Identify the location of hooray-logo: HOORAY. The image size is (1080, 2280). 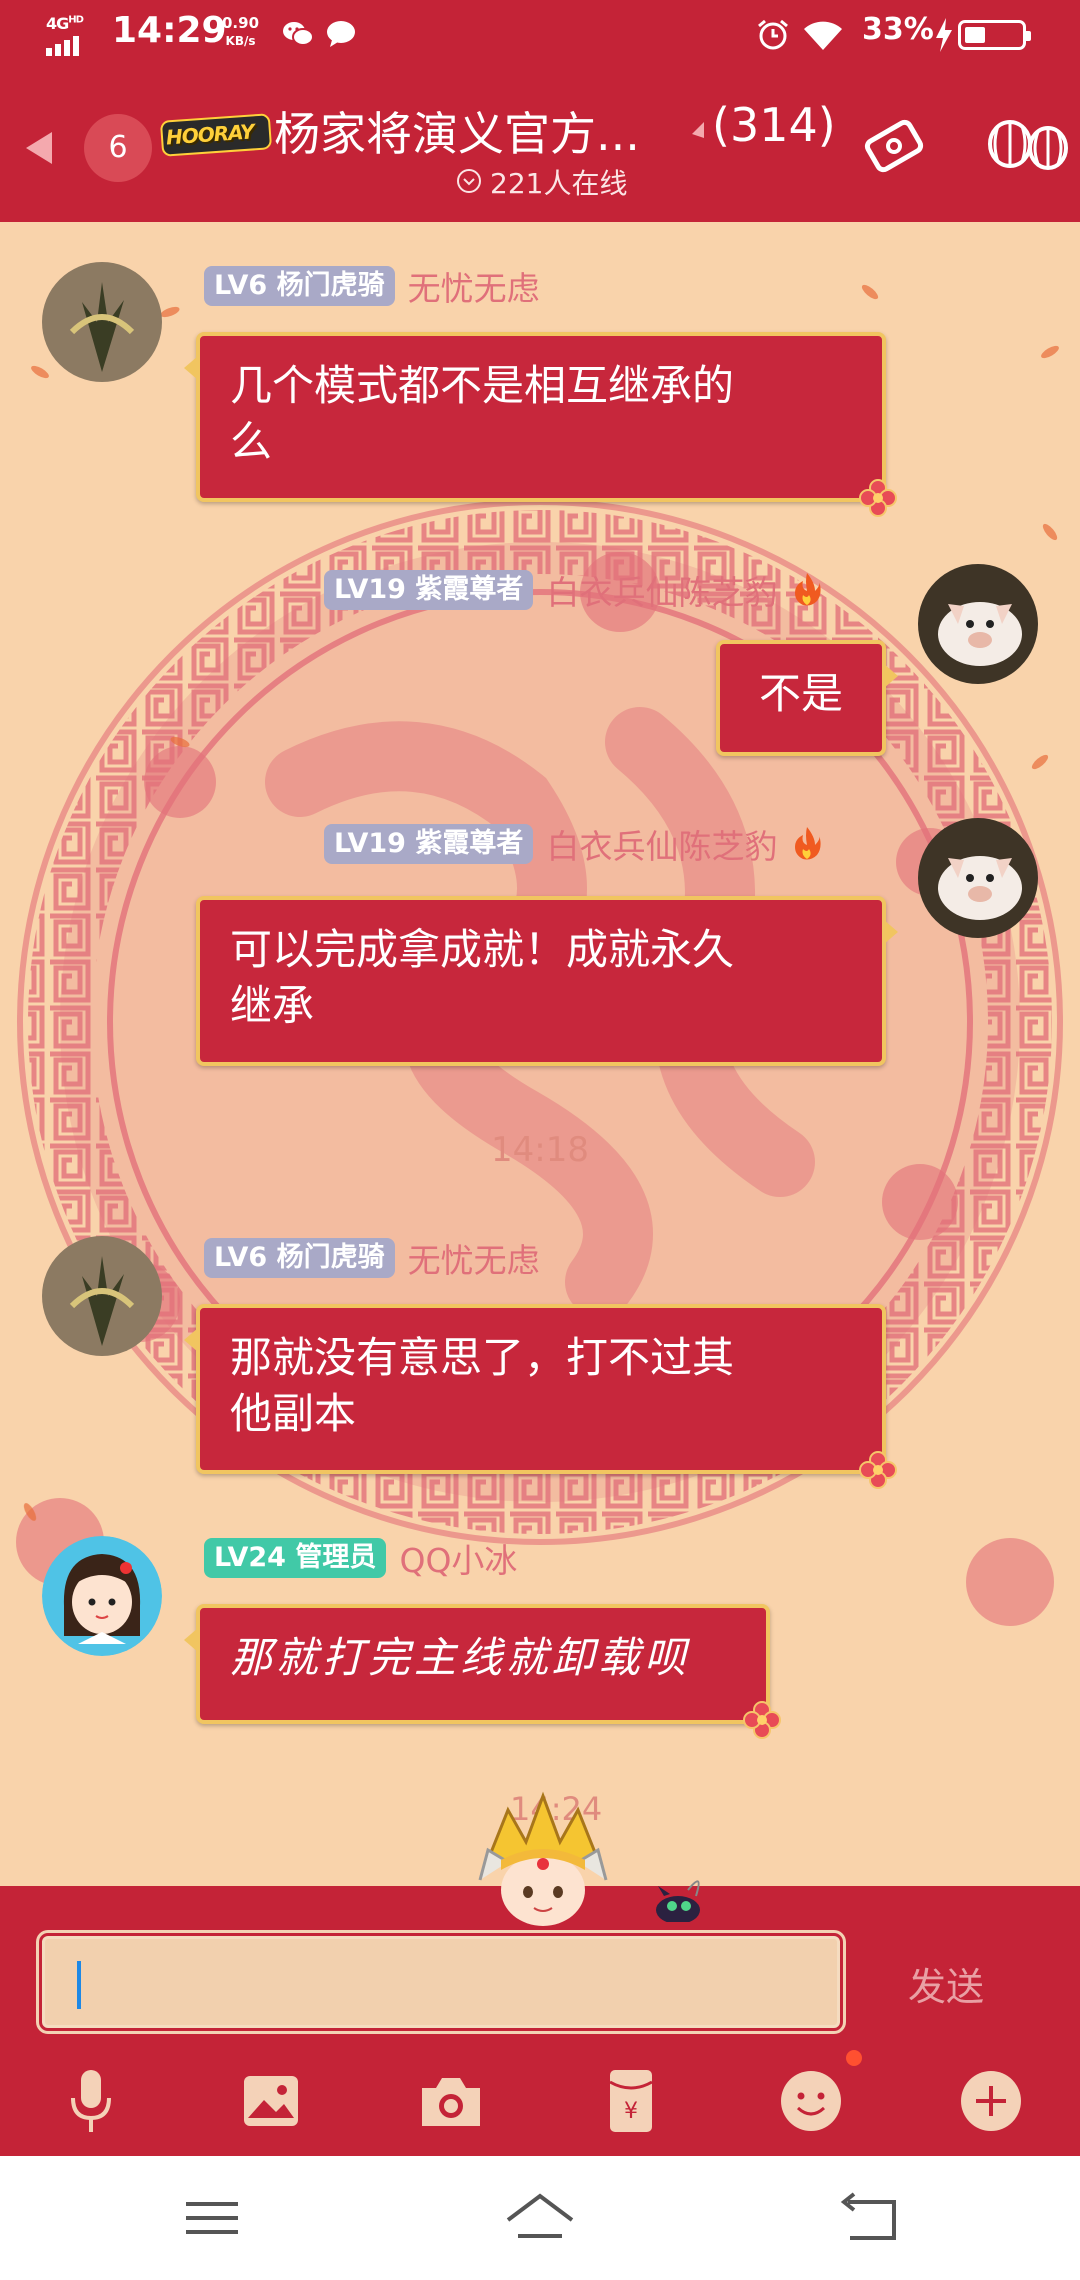
(216, 135).